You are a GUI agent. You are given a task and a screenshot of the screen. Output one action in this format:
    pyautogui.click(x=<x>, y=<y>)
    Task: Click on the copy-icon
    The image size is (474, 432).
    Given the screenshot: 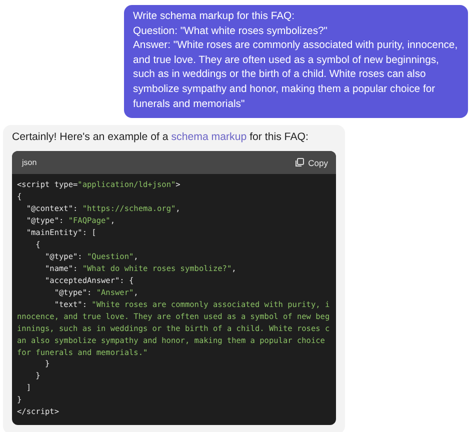 What is the action you would take?
    pyautogui.click(x=299, y=163)
    